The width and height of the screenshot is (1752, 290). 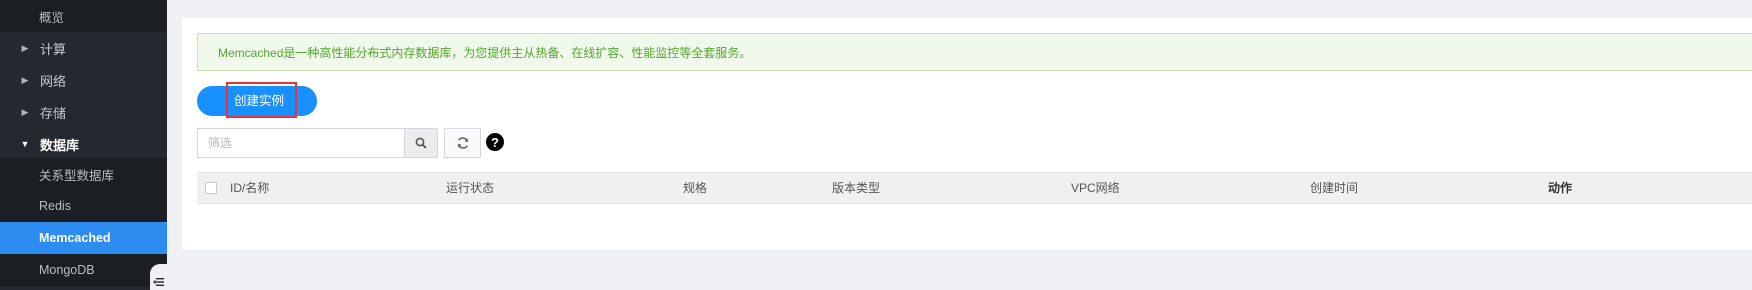 What do you see at coordinates (261, 100) in the screenshot?
I see `highlight-box` at bounding box center [261, 100].